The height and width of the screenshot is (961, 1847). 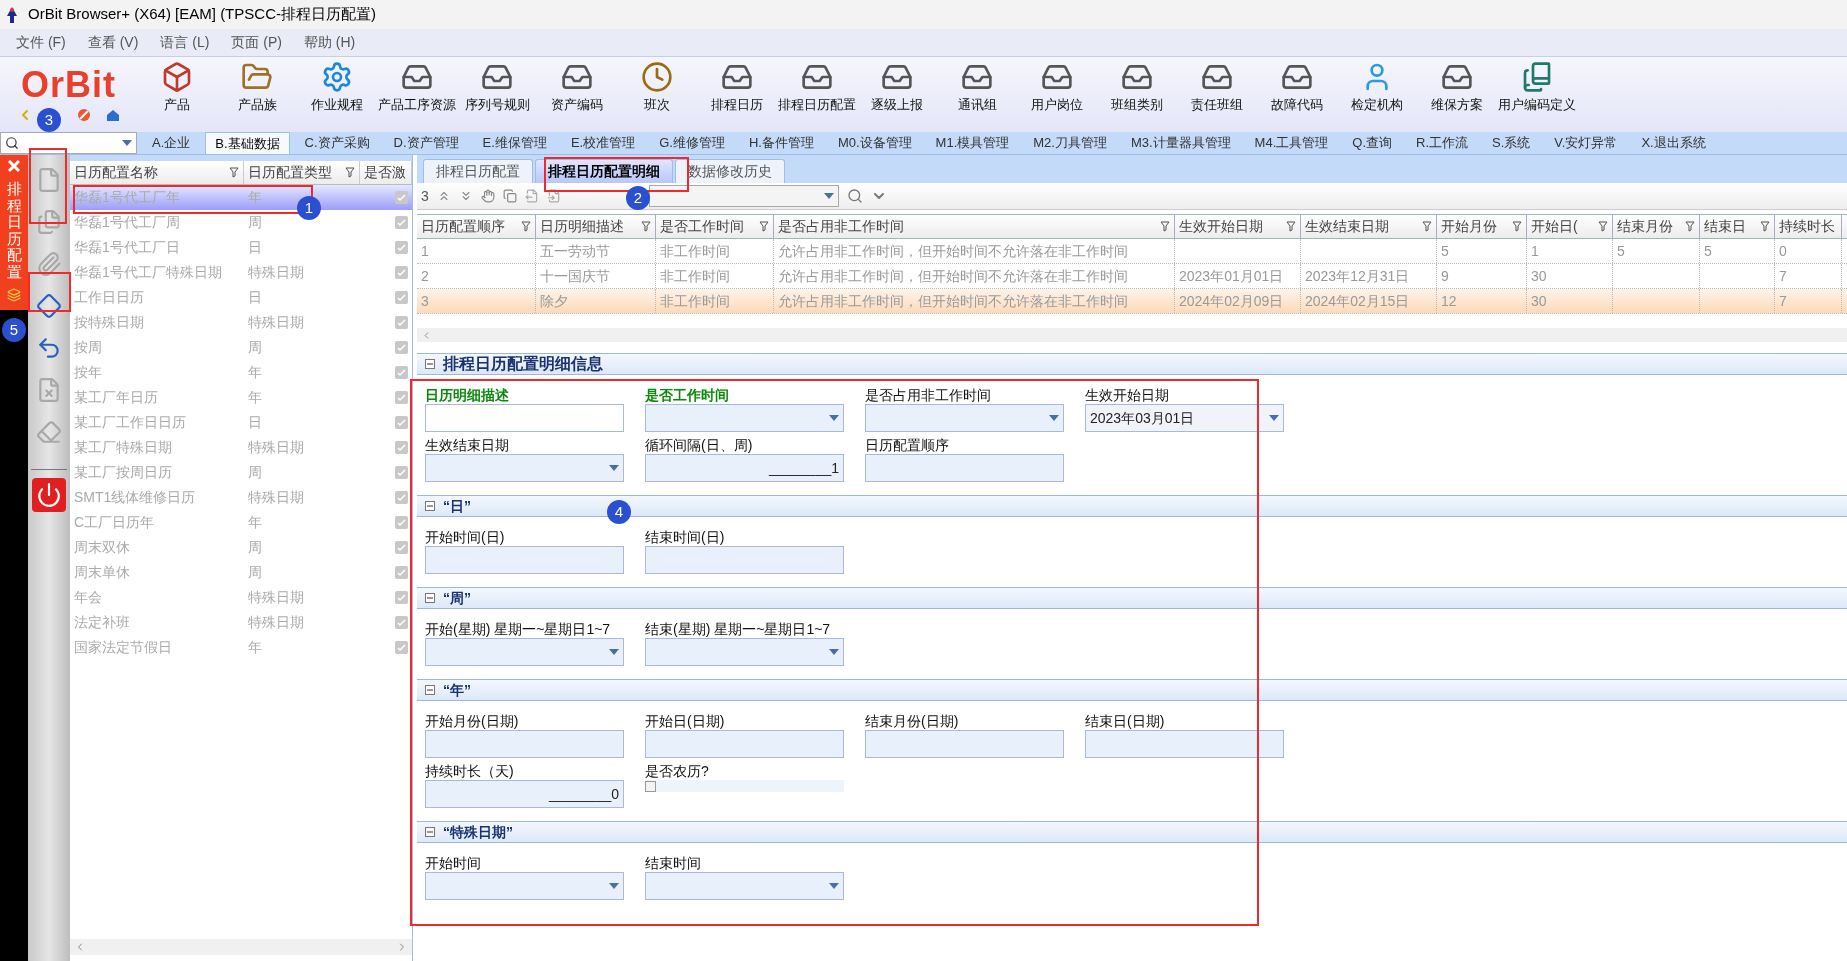 What do you see at coordinates (1457, 87) in the screenshot?
I see `toolbar-button: 维保方案` at bounding box center [1457, 87].